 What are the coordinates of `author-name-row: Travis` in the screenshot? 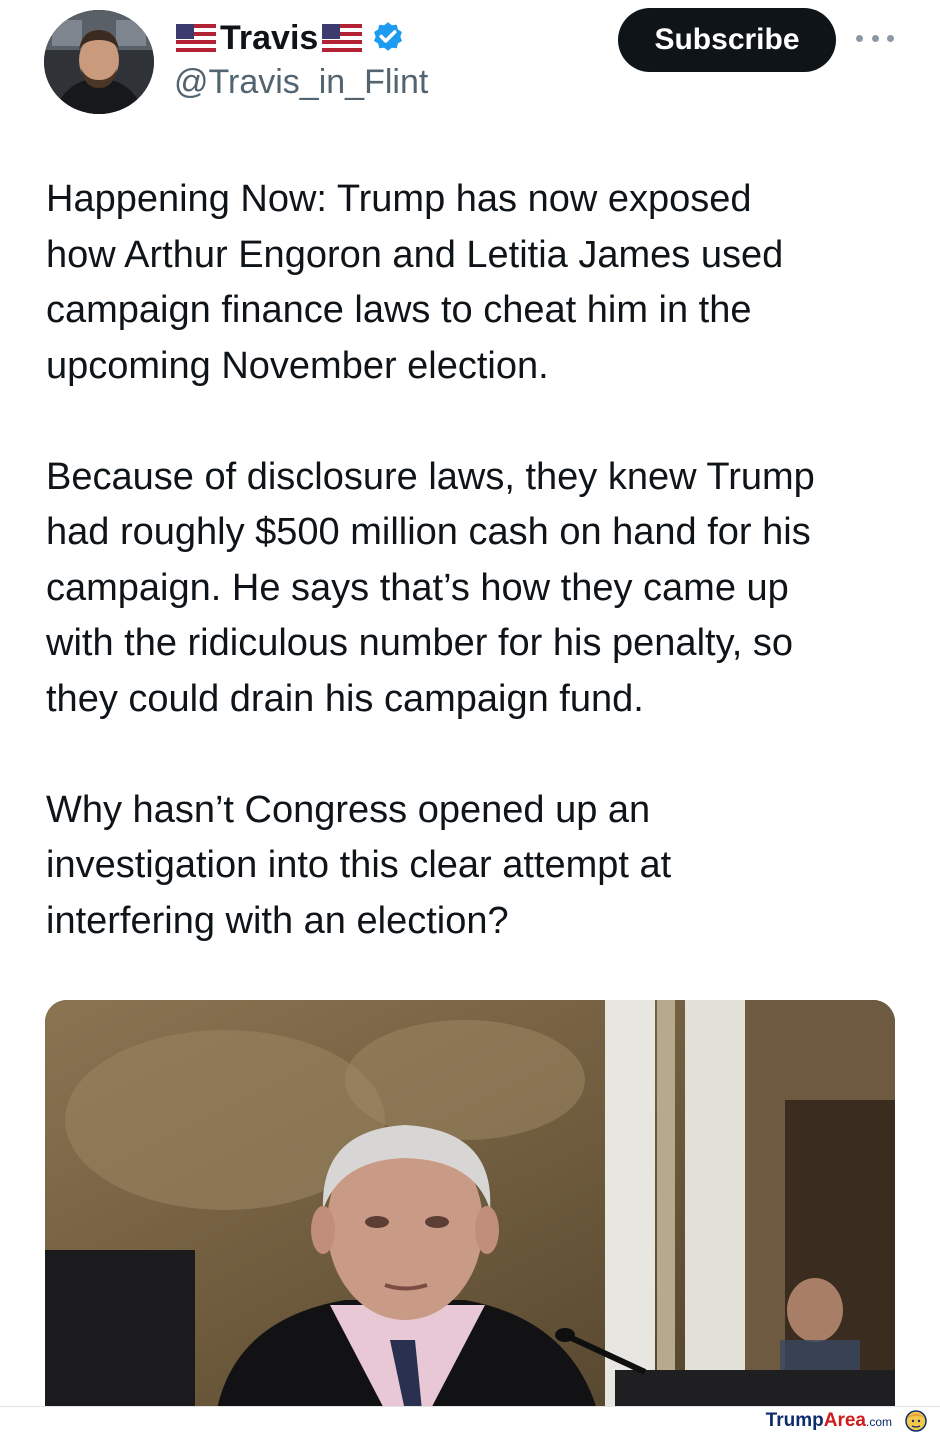 It's located at (291, 38).